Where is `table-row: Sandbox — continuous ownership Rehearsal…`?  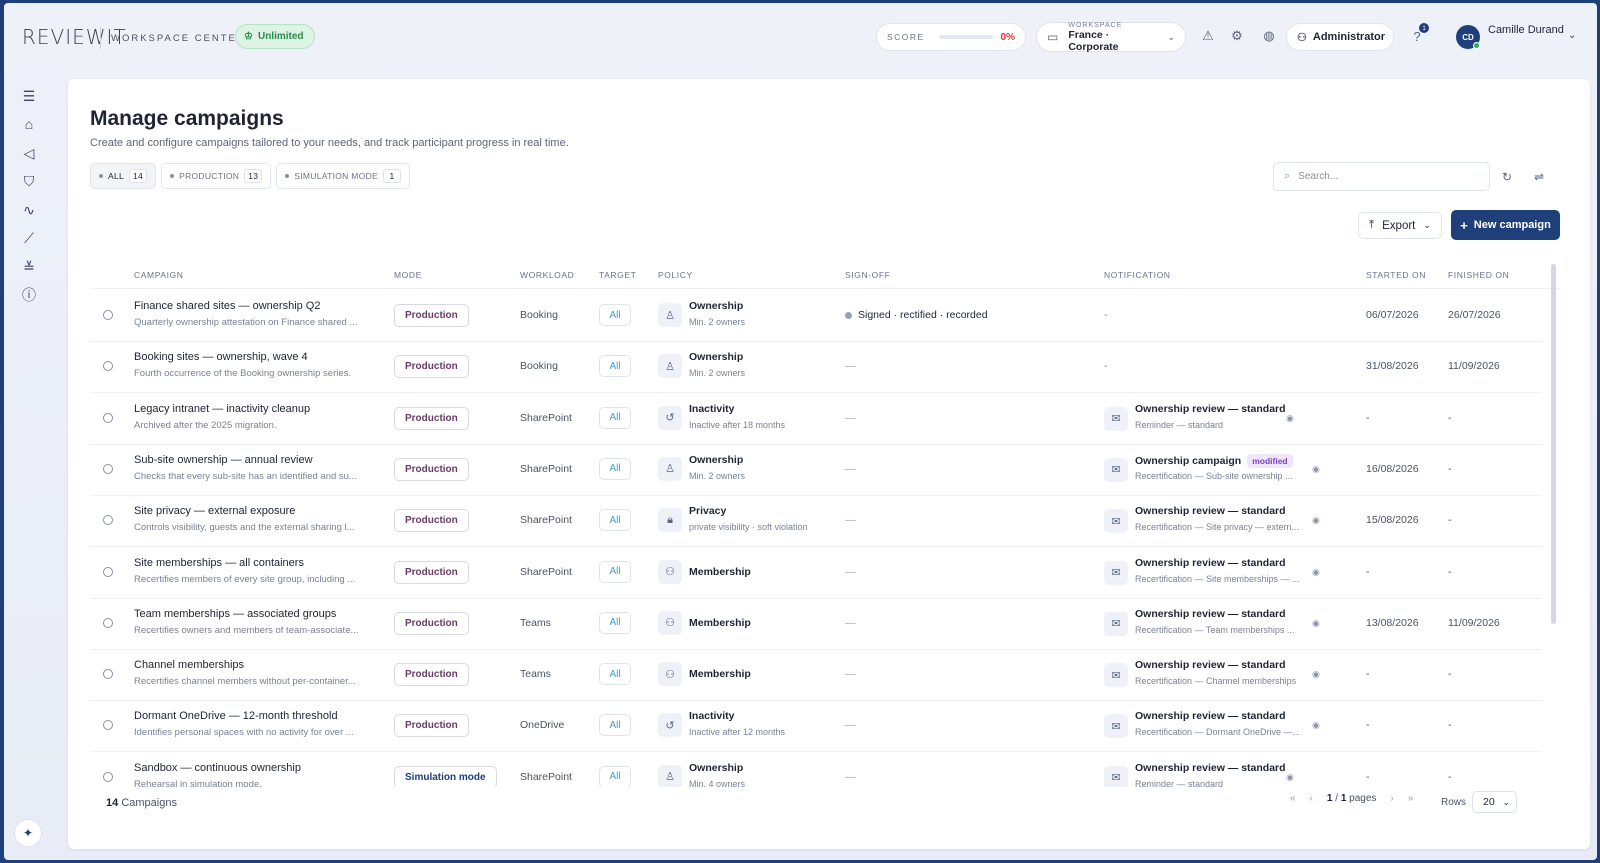
table-row: Sandbox — continuous ownership Rehearsal… is located at coordinates (816, 769).